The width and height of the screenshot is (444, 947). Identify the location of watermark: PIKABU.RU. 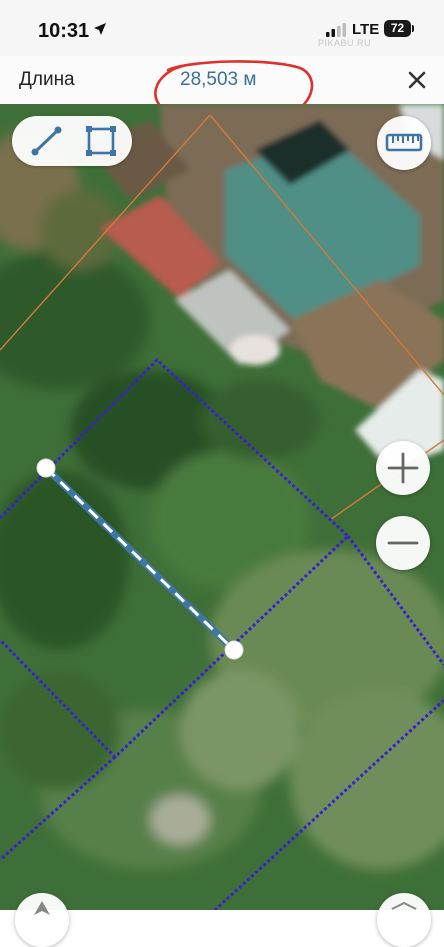
(345, 43).